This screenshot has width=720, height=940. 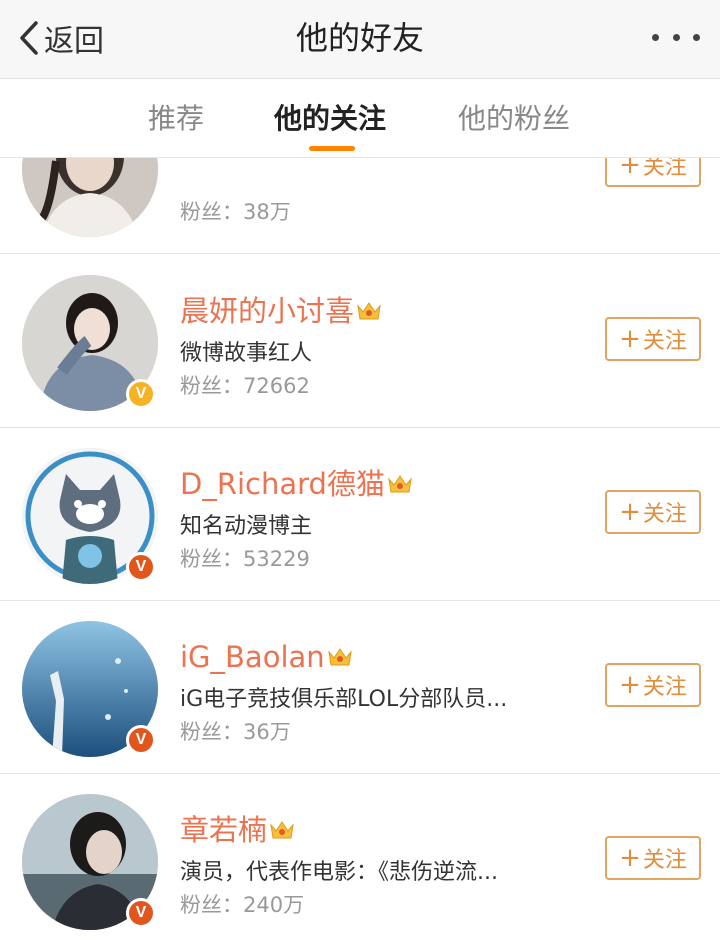 What do you see at coordinates (330, 119) in the screenshot?
I see `tab-following: 他的关注` at bounding box center [330, 119].